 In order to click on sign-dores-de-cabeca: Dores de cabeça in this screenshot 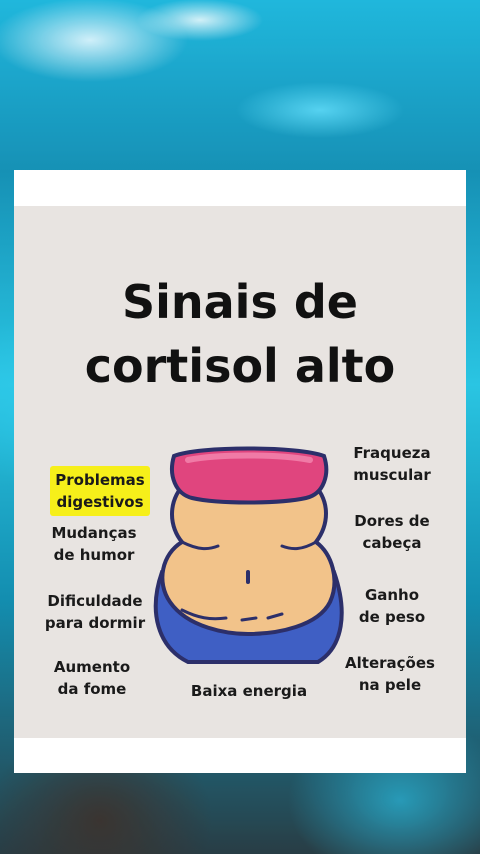, I will do `click(392, 532)`.